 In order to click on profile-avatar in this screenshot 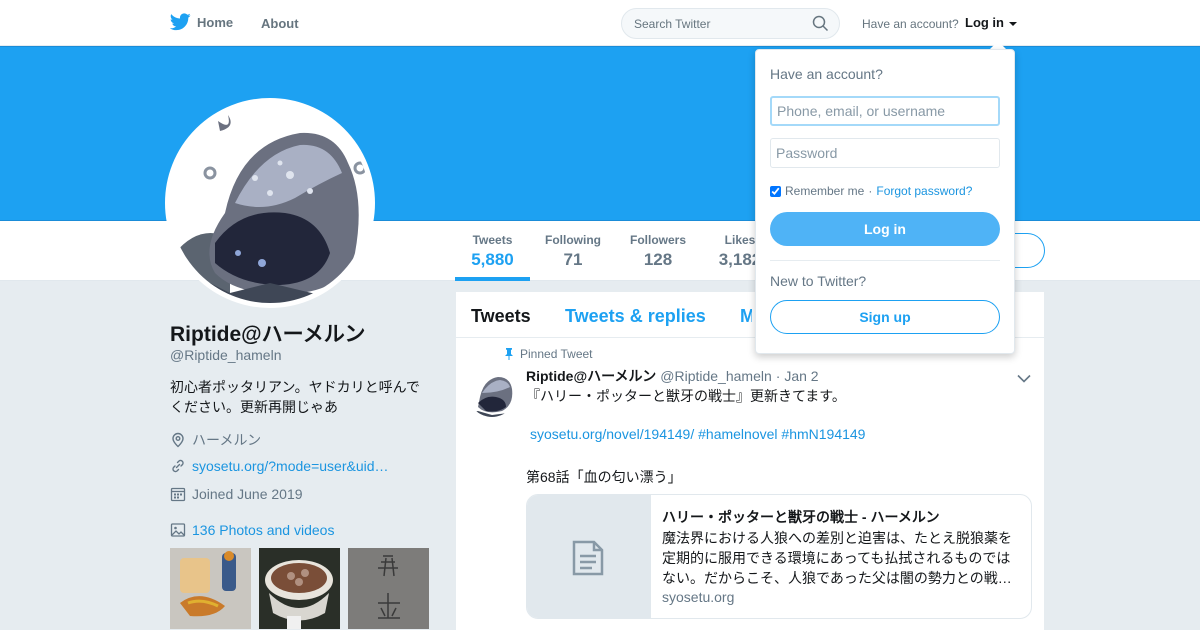, I will do `click(270, 203)`.